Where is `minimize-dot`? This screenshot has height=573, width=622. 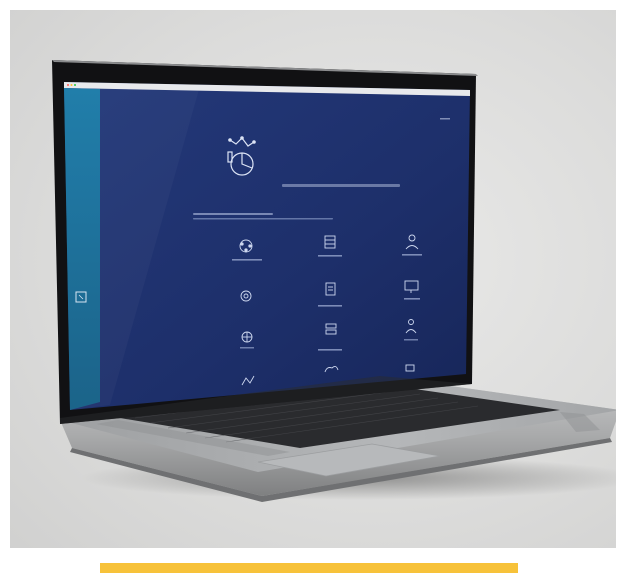 minimize-dot is located at coordinates (71, 85).